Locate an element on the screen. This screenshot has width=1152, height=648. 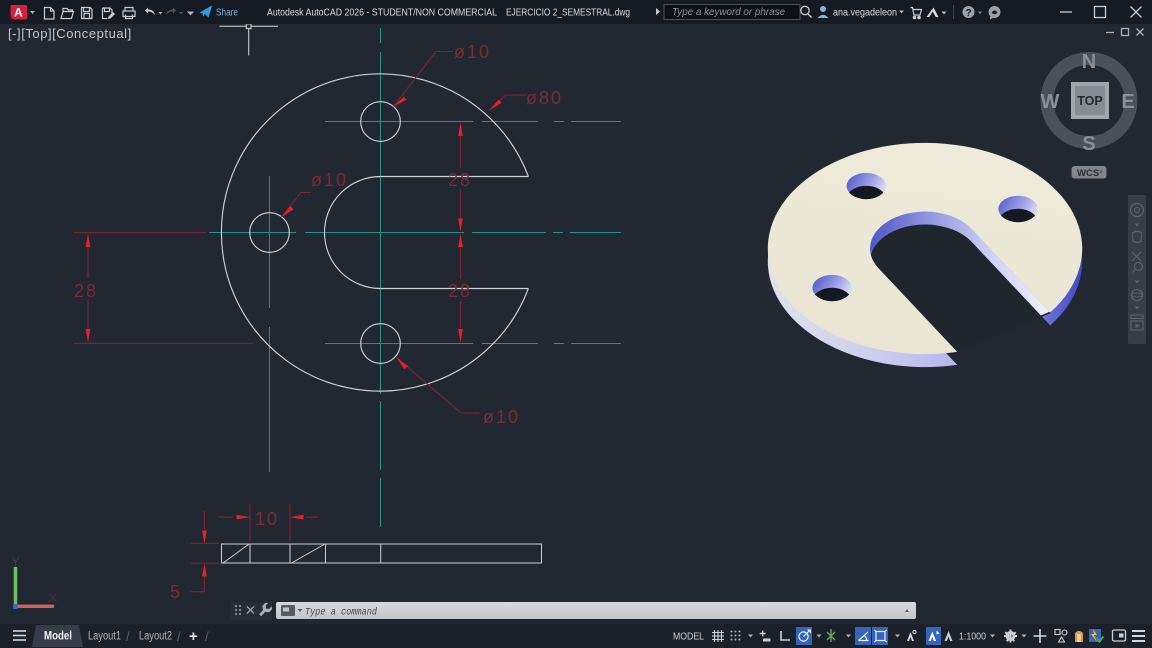
svg-text: 10 is located at coordinates (267, 519).